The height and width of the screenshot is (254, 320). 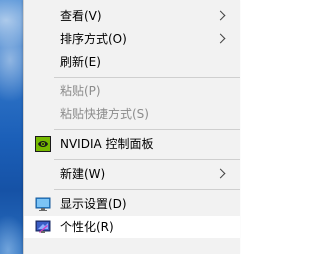 What do you see at coordinates (132, 91) in the screenshot?
I see `menu-item-paste: 粘贴(P)` at bounding box center [132, 91].